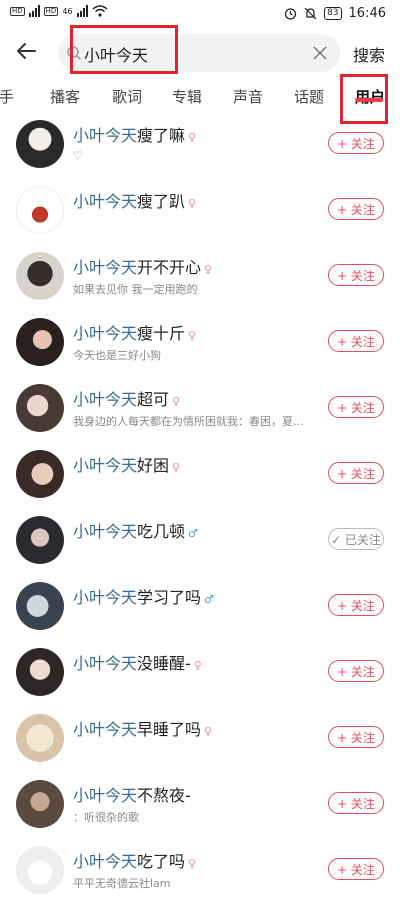 The width and height of the screenshot is (400, 906). What do you see at coordinates (135, 289) in the screenshot?
I see `user-signature: 如果去见你 我一定用跑的` at bounding box center [135, 289].